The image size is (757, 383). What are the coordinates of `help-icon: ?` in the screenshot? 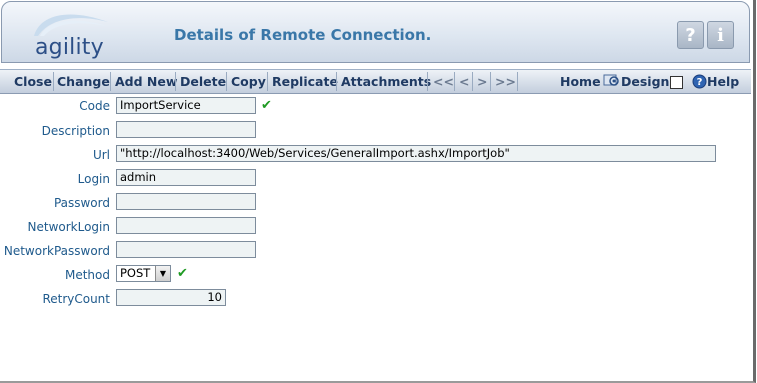 It's located at (699, 81).